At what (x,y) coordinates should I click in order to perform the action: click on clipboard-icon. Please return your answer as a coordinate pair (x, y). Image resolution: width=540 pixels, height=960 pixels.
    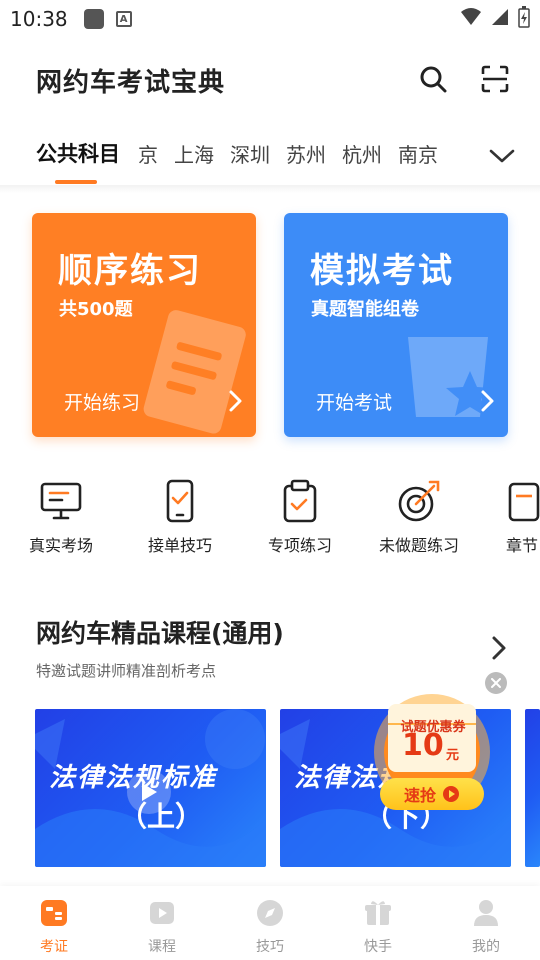
    Looking at the image, I should click on (300, 501).